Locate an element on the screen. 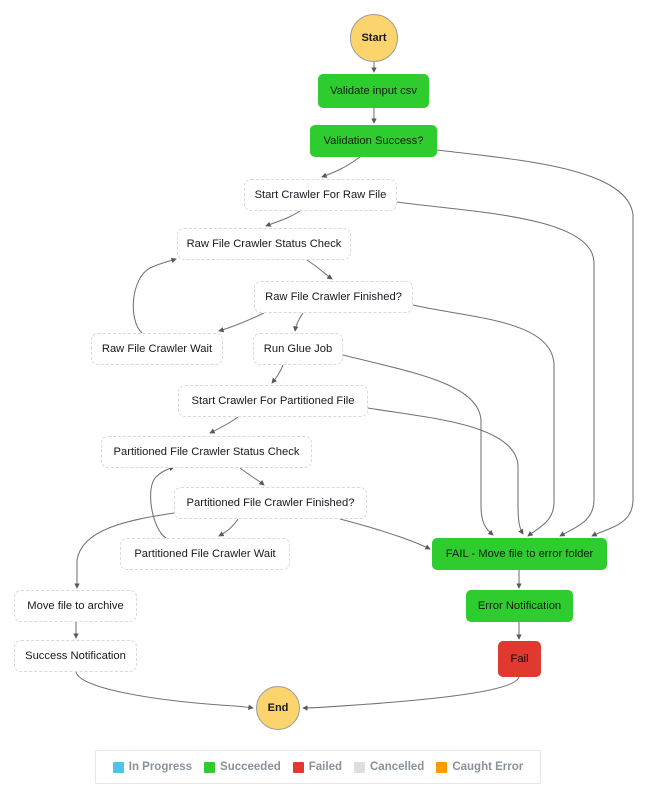  node-fail-move-file-to-error-folder: FAIL - Move file to error folder is located at coordinates (519, 554).